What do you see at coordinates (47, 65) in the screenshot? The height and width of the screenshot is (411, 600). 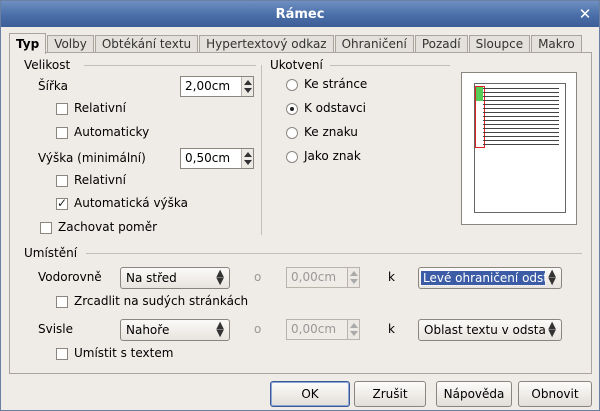 I see `size-group-heading: Velikost` at bounding box center [47, 65].